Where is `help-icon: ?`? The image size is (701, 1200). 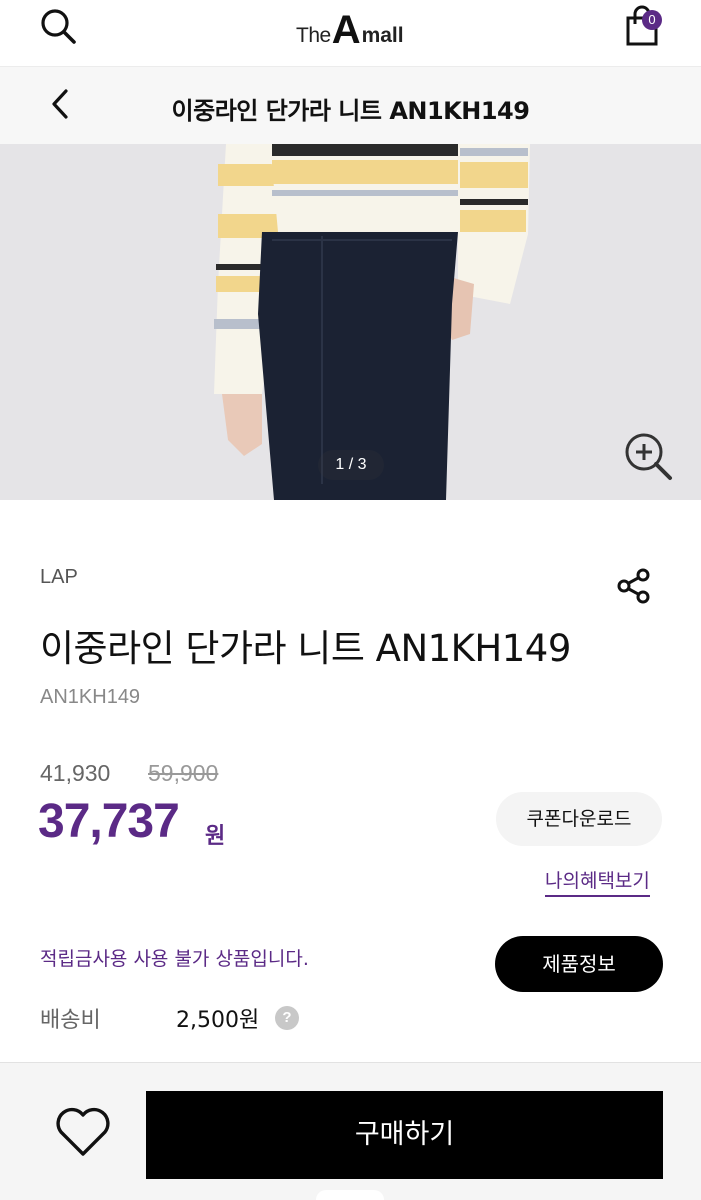 help-icon: ? is located at coordinates (287, 1018).